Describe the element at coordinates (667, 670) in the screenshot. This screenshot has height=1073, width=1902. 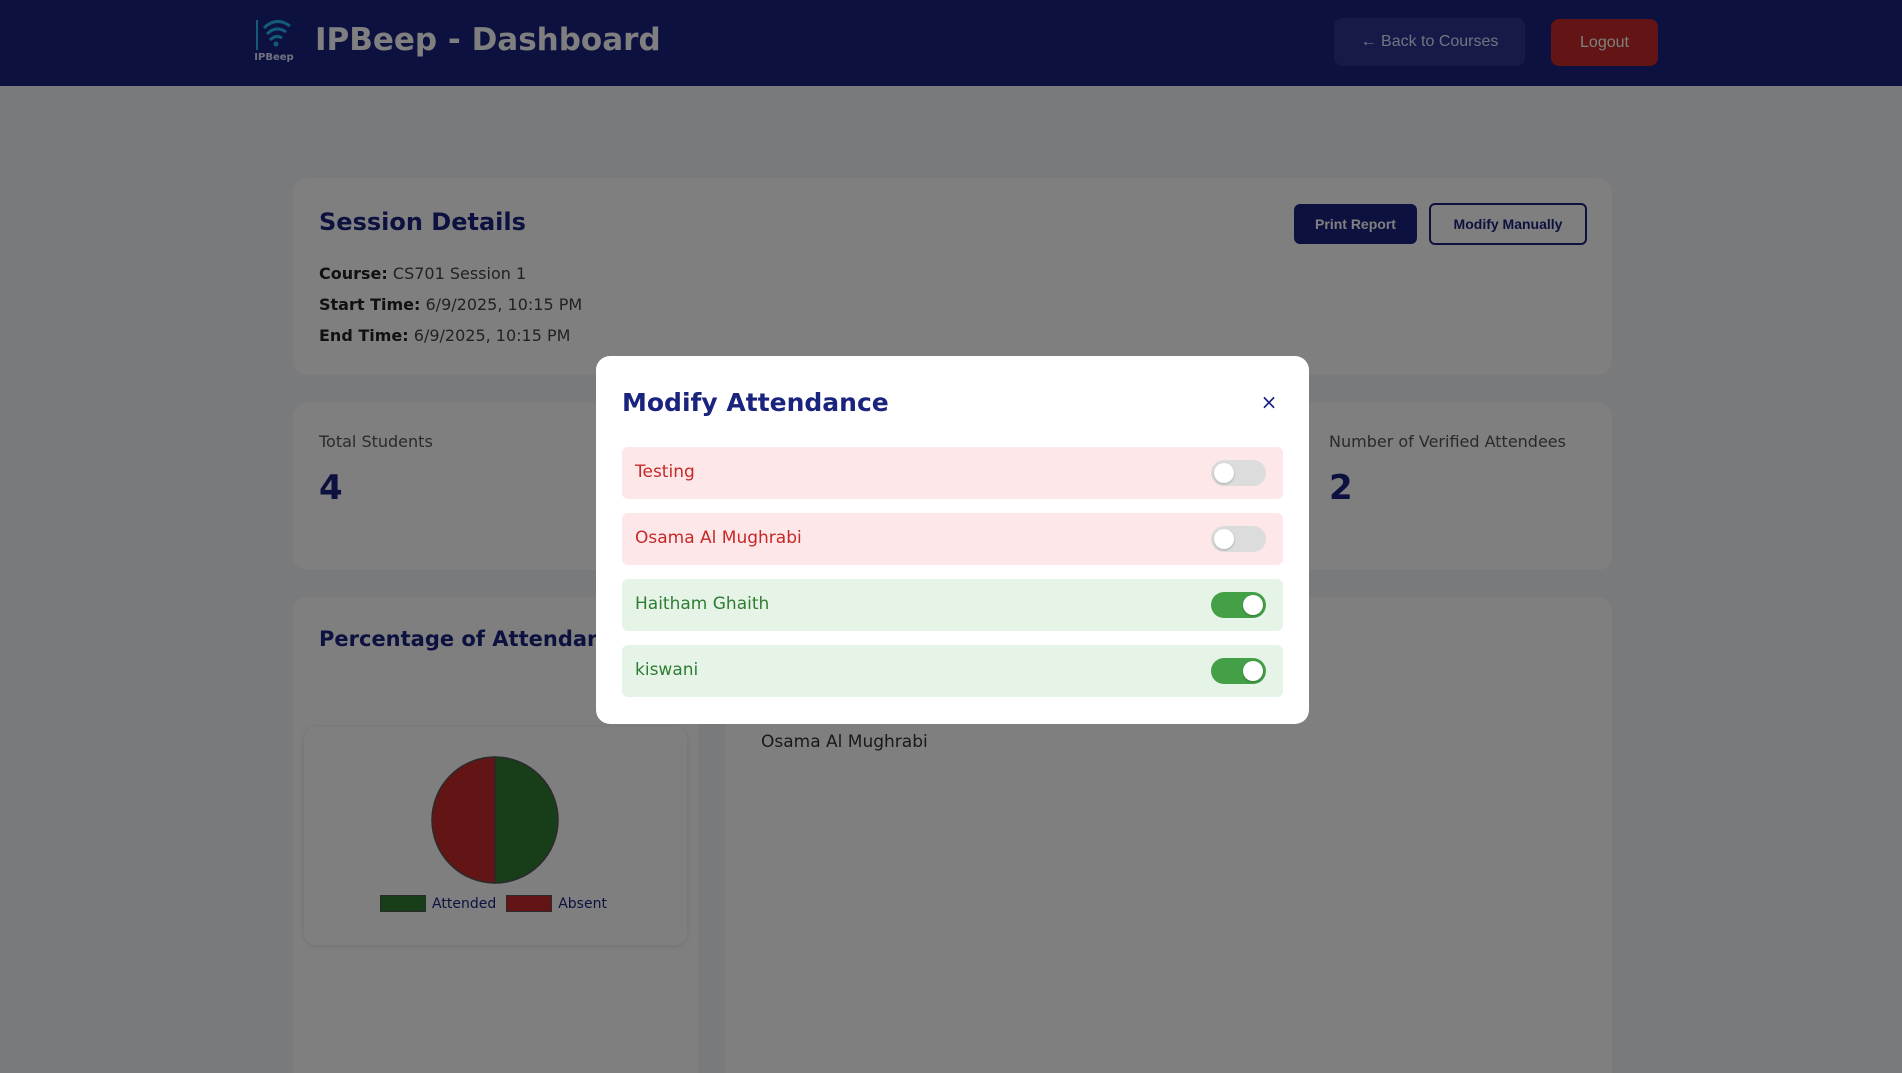
I see `student-name: kiswani` at that location.